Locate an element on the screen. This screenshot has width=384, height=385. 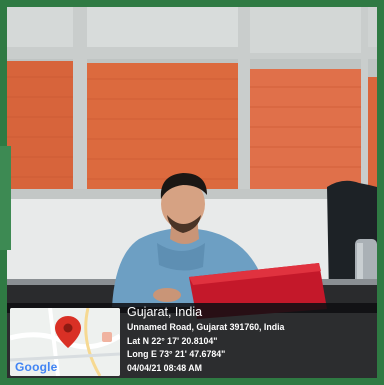
address-text: Unnamed Road, Gujarat 391760, India is located at coordinates (206, 327).